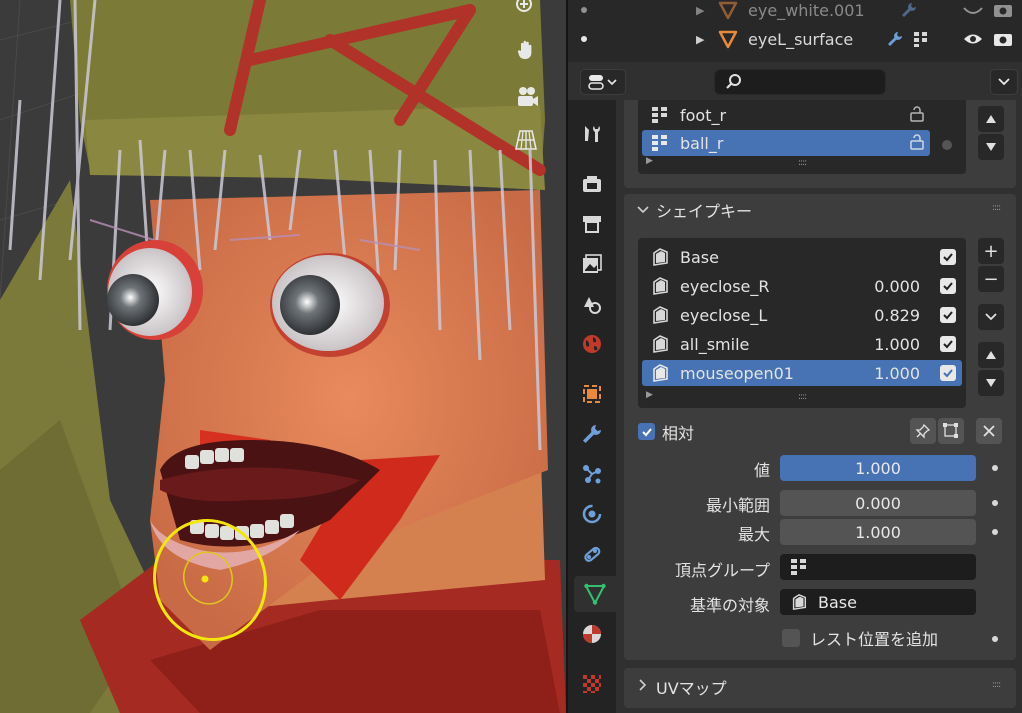 This screenshot has width=1022, height=713. I want to click on tab-texture, so click(592, 684).